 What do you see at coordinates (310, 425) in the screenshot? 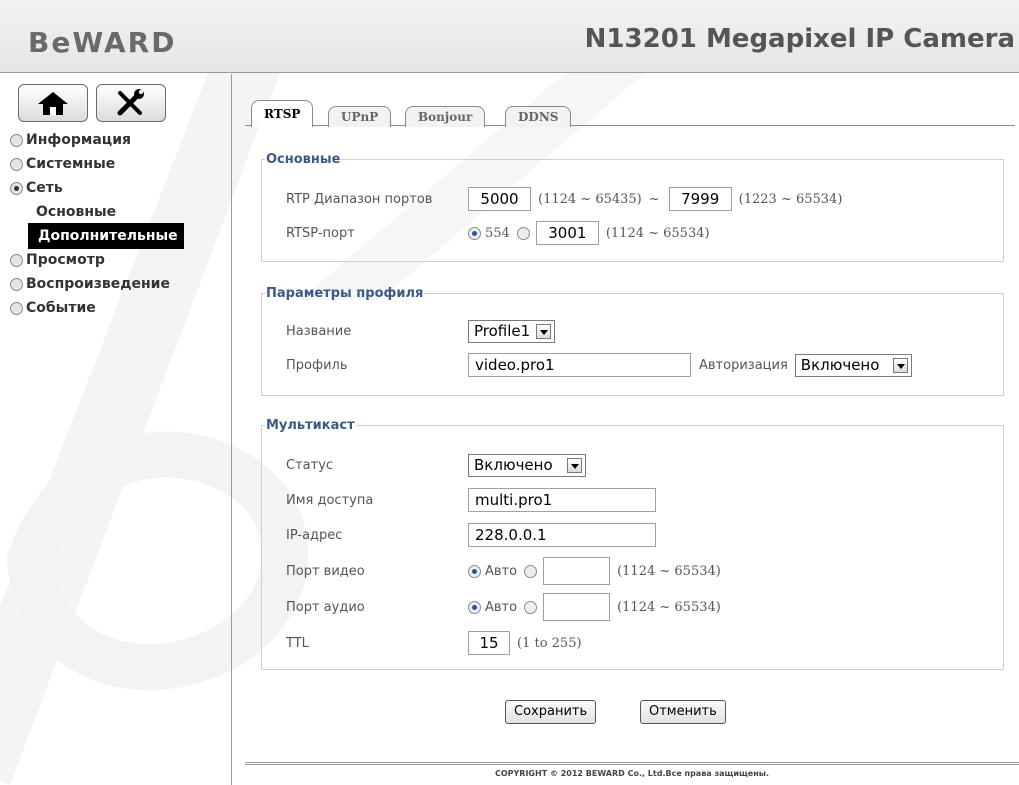
I see `multicast-legend: Мультикаст` at bounding box center [310, 425].